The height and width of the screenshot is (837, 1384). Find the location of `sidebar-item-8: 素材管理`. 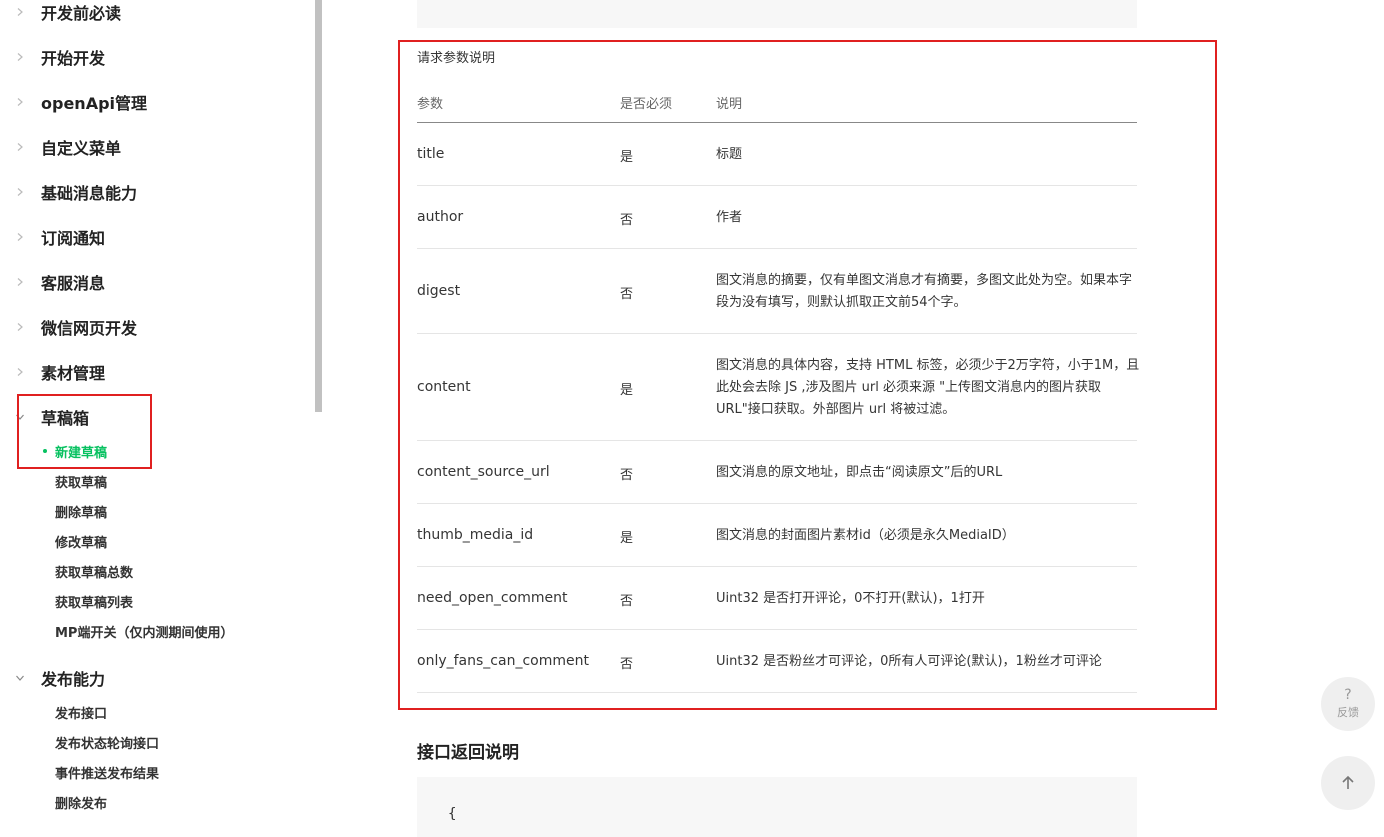

sidebar-item-8: 素材管理 is located at coordinates (150, 372).